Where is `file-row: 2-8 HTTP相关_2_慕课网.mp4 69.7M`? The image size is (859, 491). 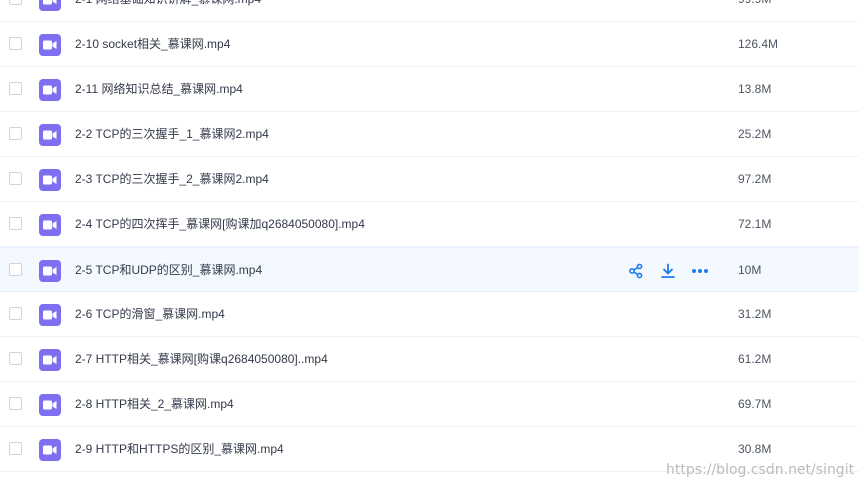 file-row: 2-8 HTTP相关_2_慕课网.mp4 69.7M is located at coordinates (429, 404).